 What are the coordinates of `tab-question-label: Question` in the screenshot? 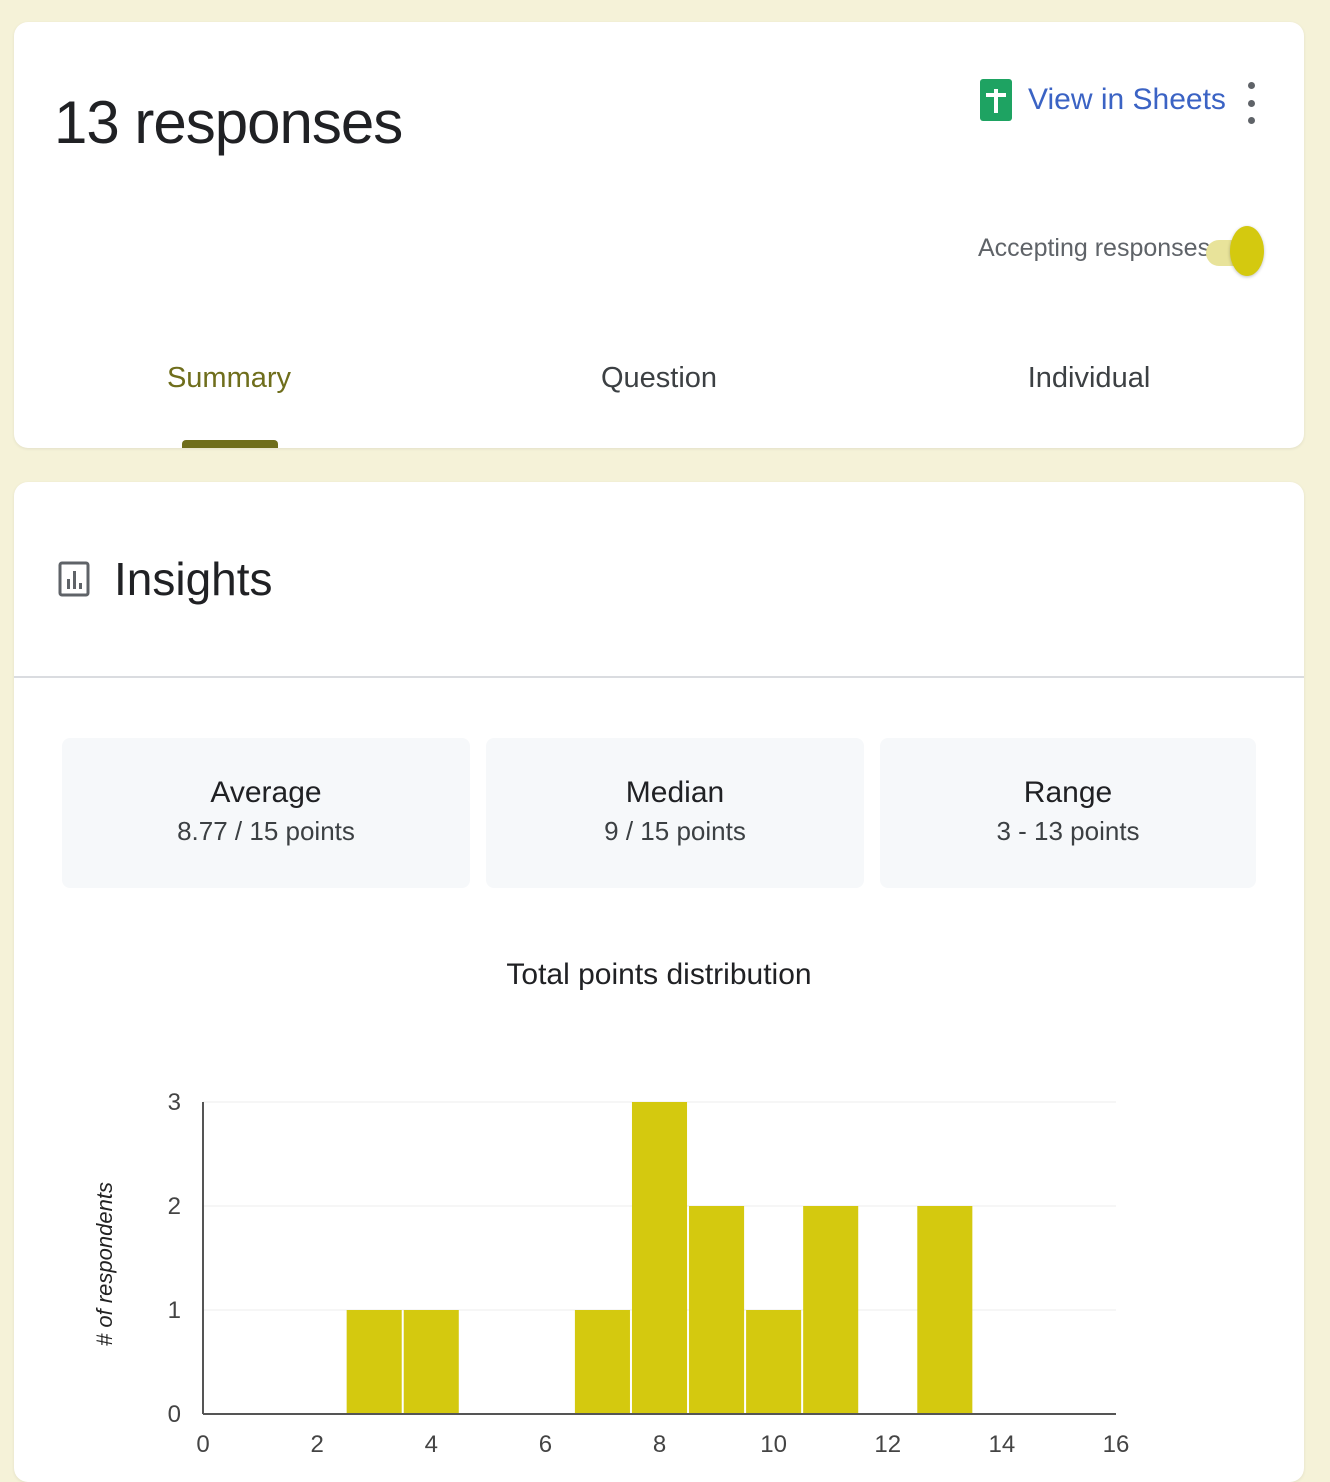 It's located at (659, 378).